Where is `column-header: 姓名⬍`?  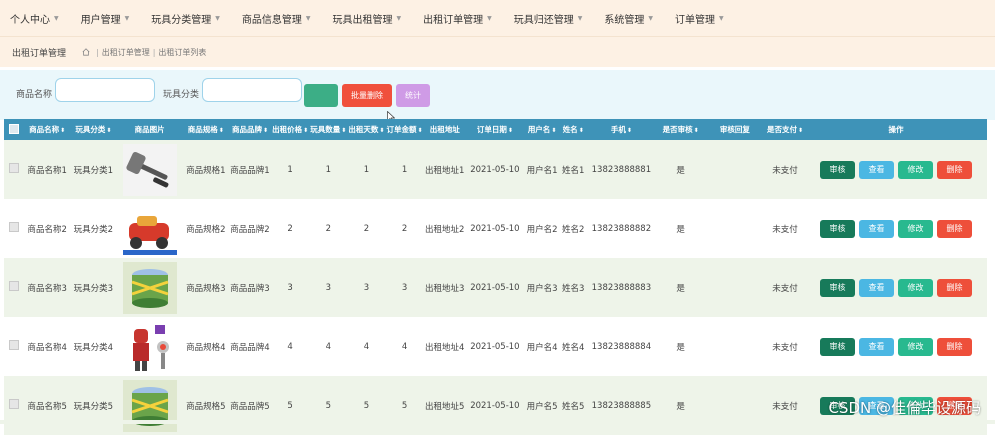 column-header: 姓名⬍ is located at coordinates (573, 129).